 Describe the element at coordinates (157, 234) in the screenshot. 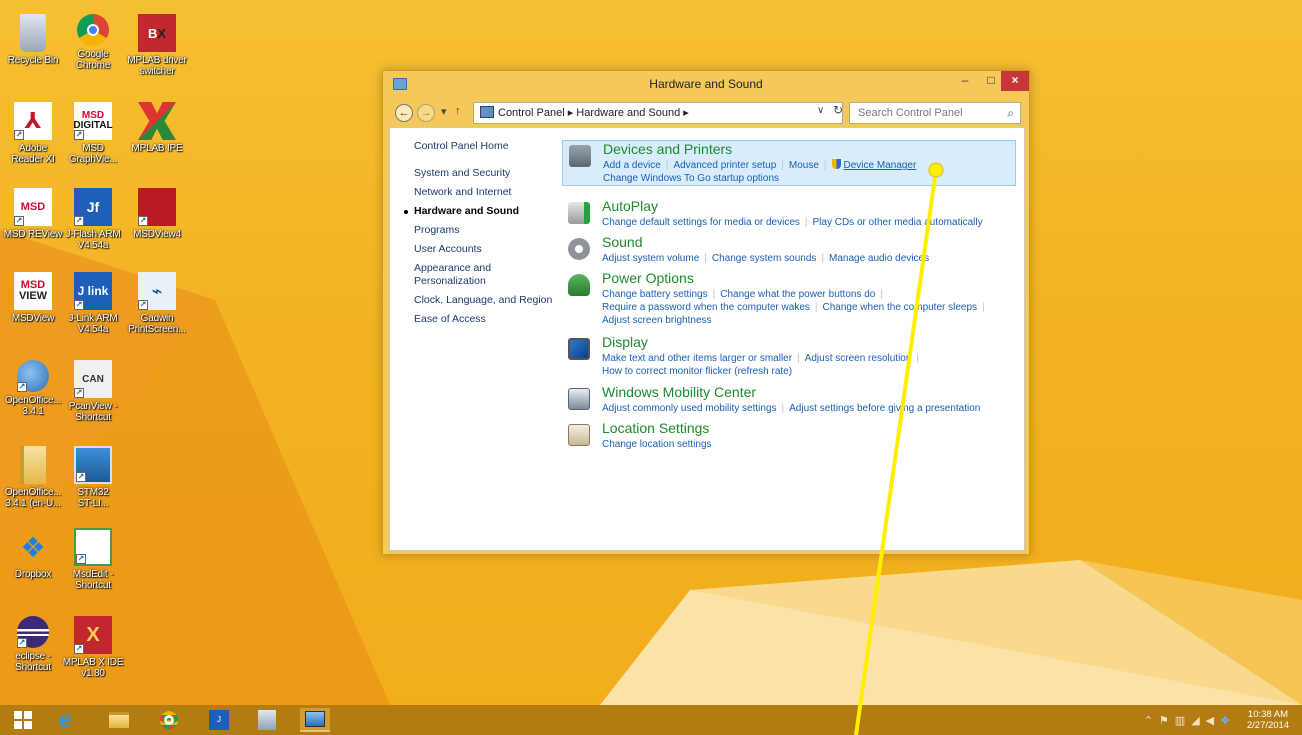

I see `desktop-icon-label: MSDView4` at that location.